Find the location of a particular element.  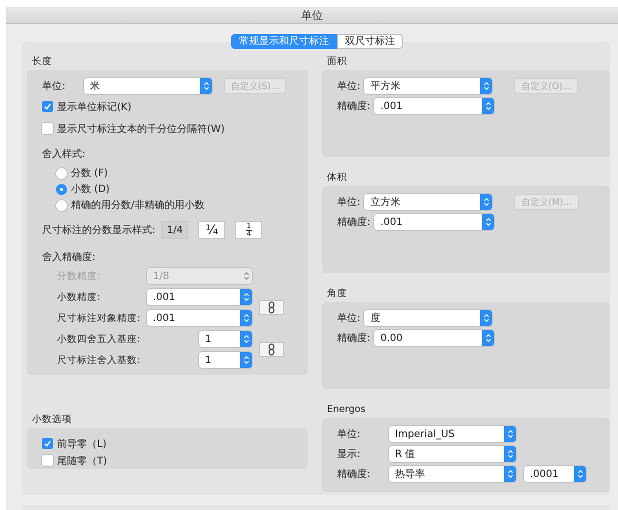

section-title: 角度 is located at coordinates (337, 293).